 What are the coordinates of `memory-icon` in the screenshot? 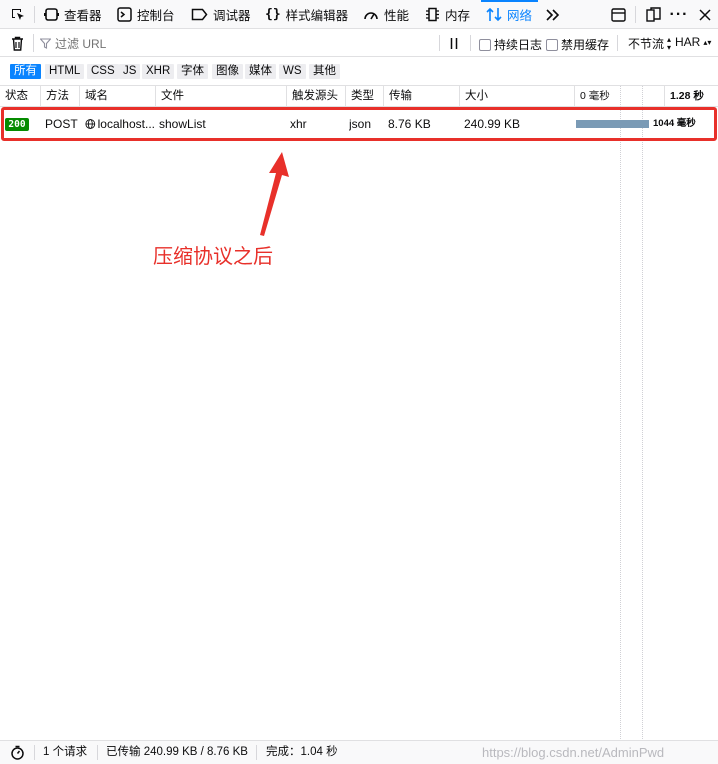 It's located at (432, 14).